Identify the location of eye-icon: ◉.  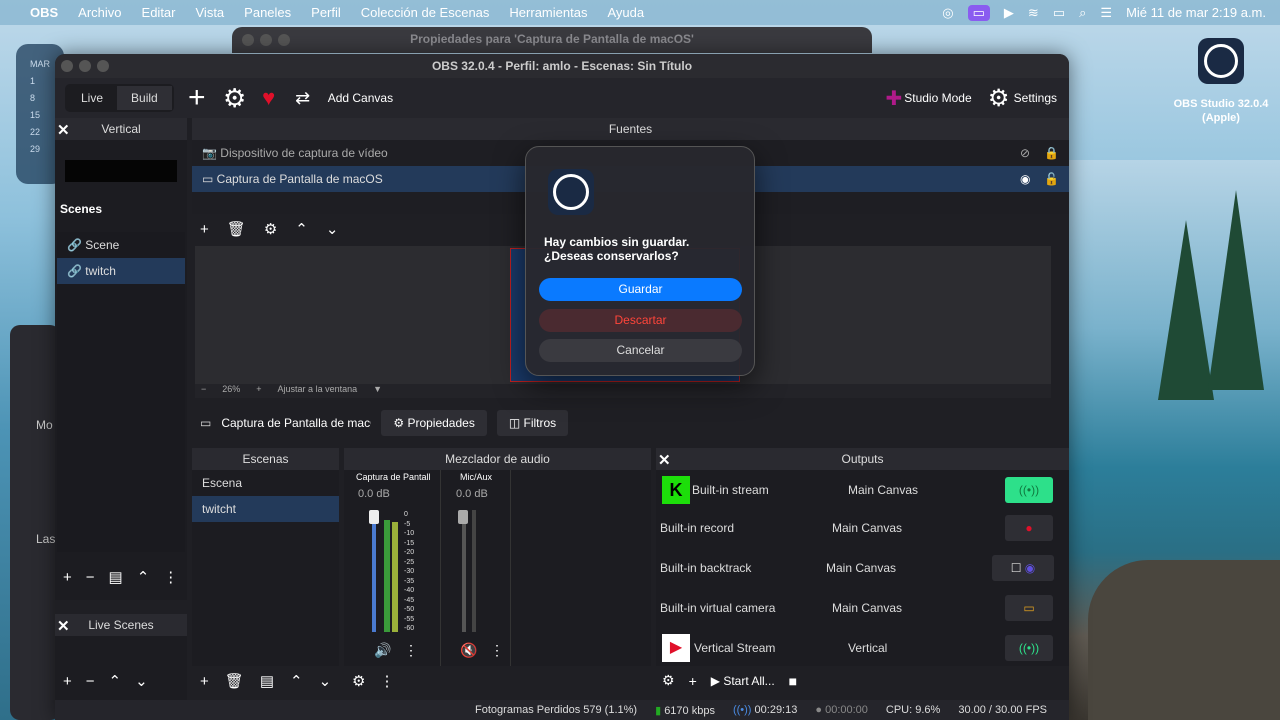
(1025, 179).